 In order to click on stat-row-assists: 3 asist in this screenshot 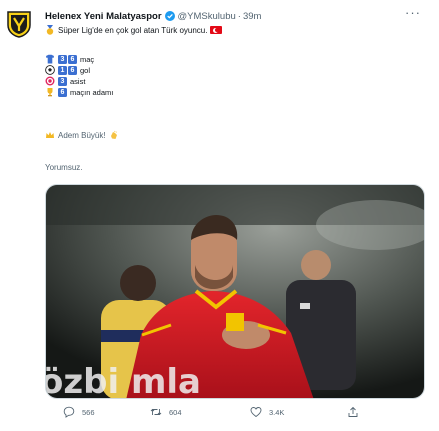, I will do `click(65, 81)`.